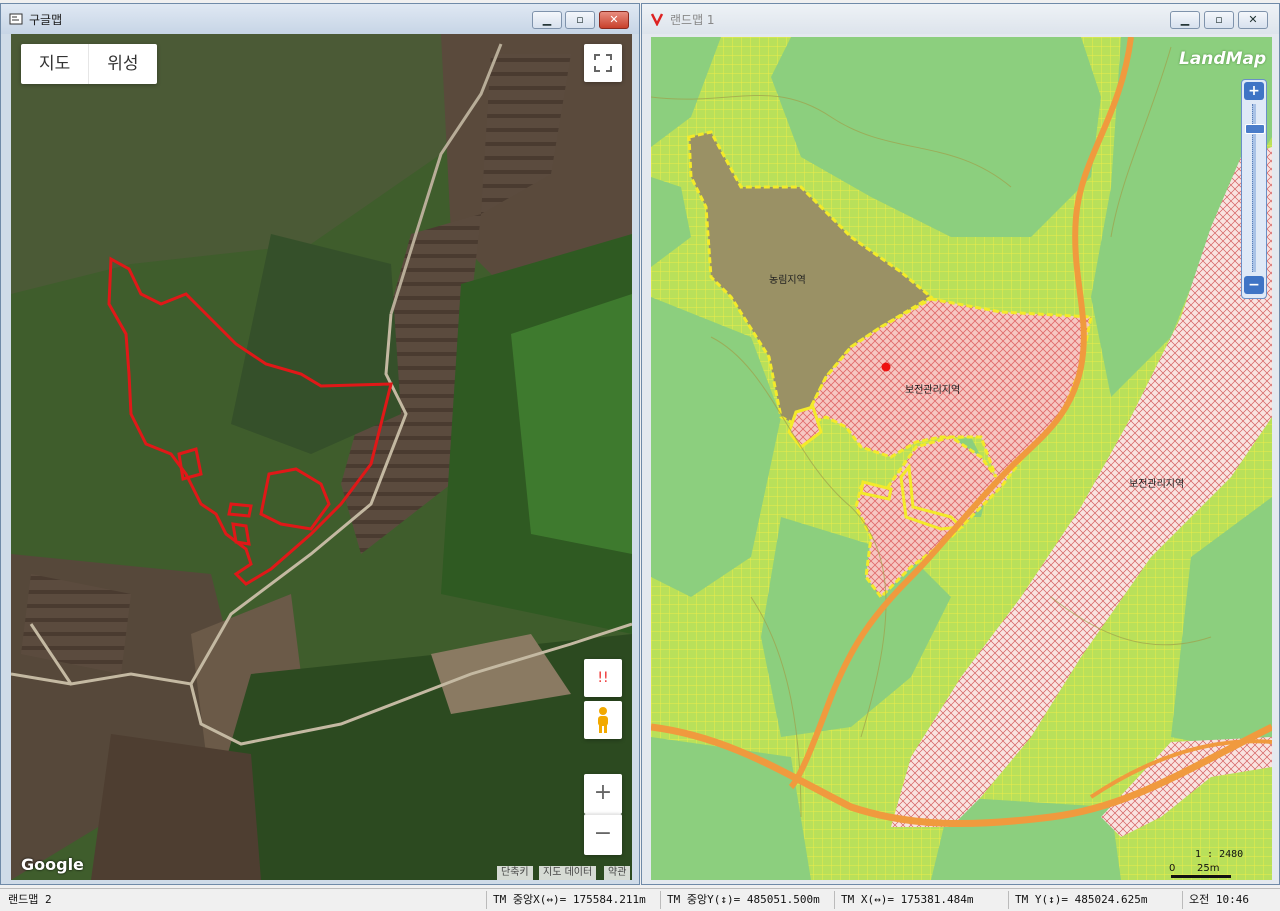 This screenshot has width=1280, height=911. Describe the element at coordinates (1223, 59) in the screenshot. I see `landmap-logo: LandMap` at that location.